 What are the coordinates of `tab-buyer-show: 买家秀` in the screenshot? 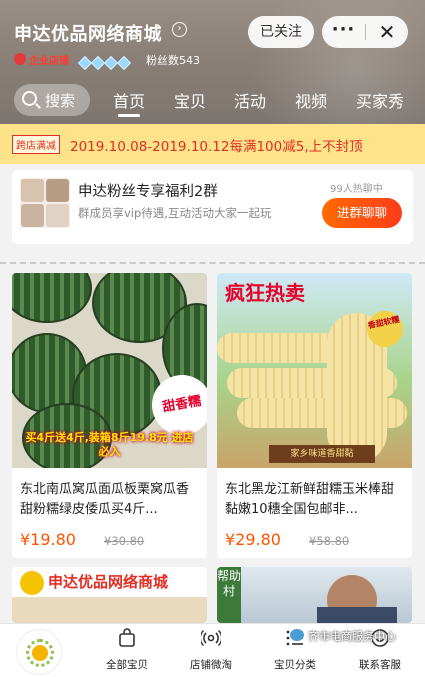 It's located at (380, 100).